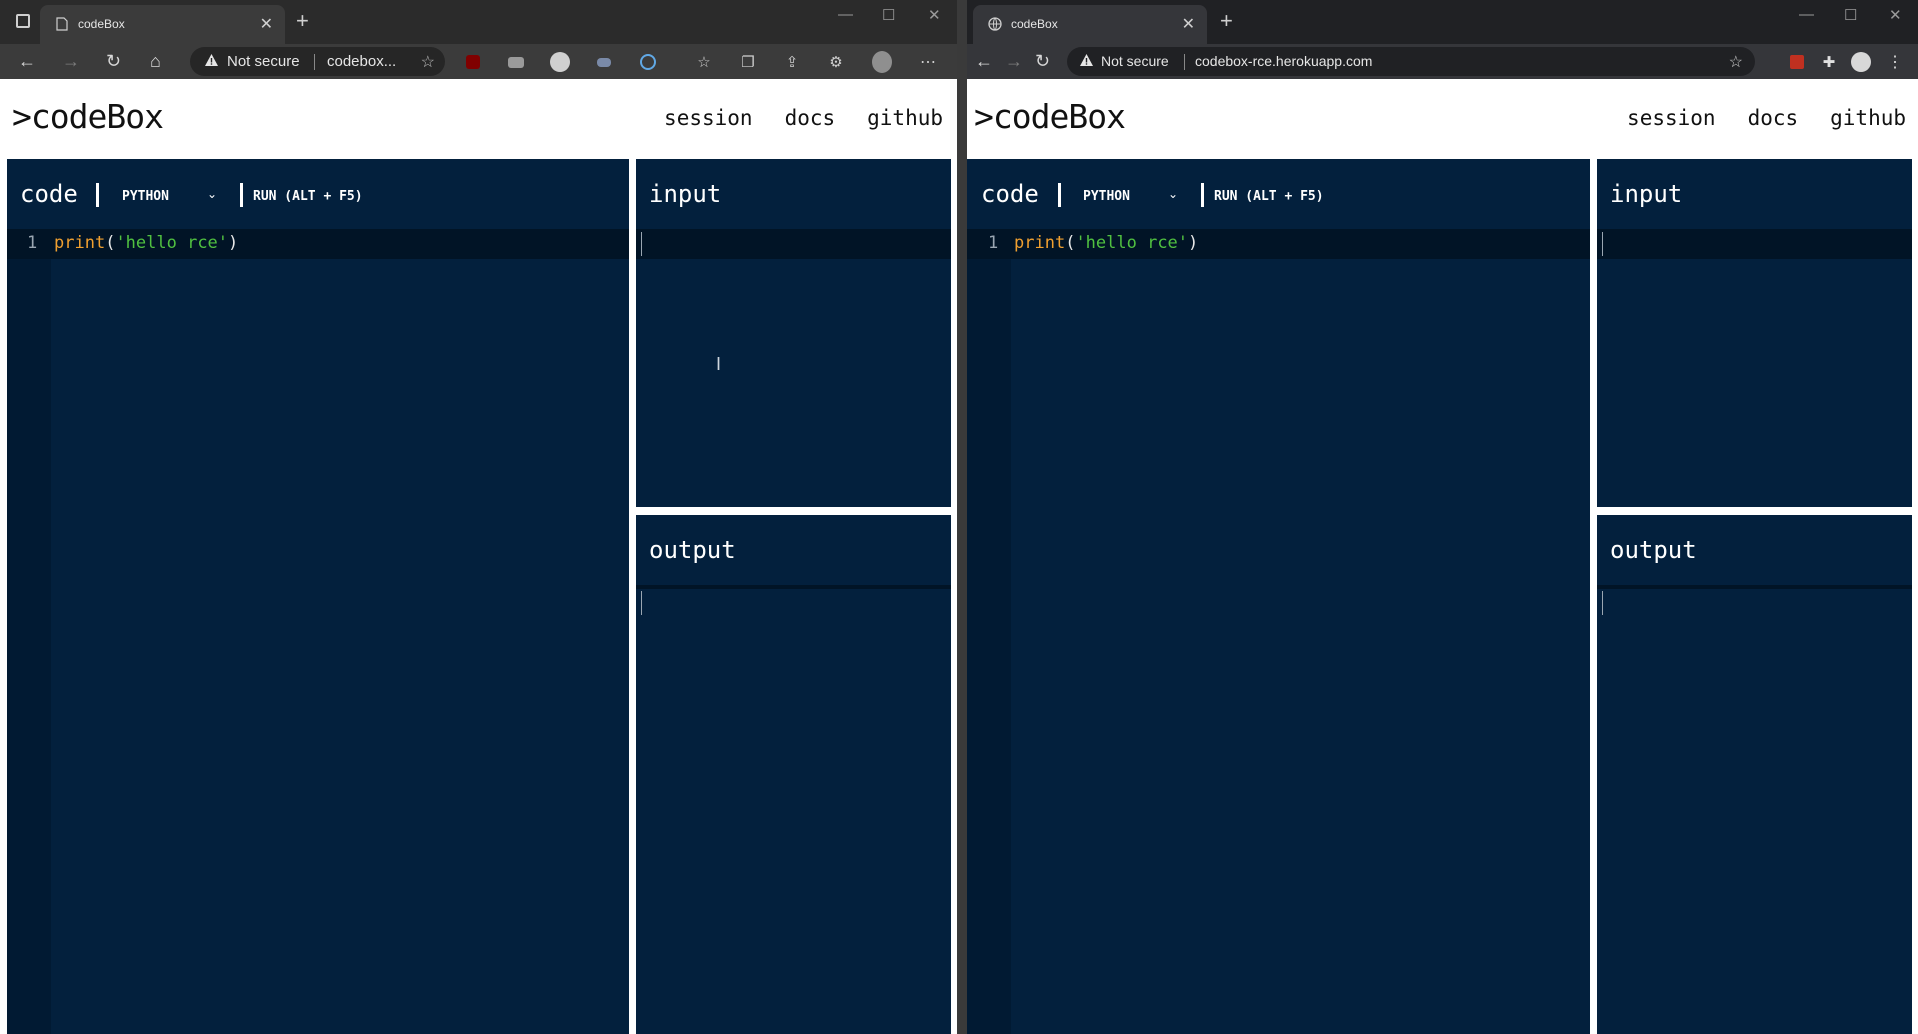 The image size is (1918, 1034). Describe the element at coordinates (928, 62) in the screenshot. I see `more-icon: ⋯` at that location.